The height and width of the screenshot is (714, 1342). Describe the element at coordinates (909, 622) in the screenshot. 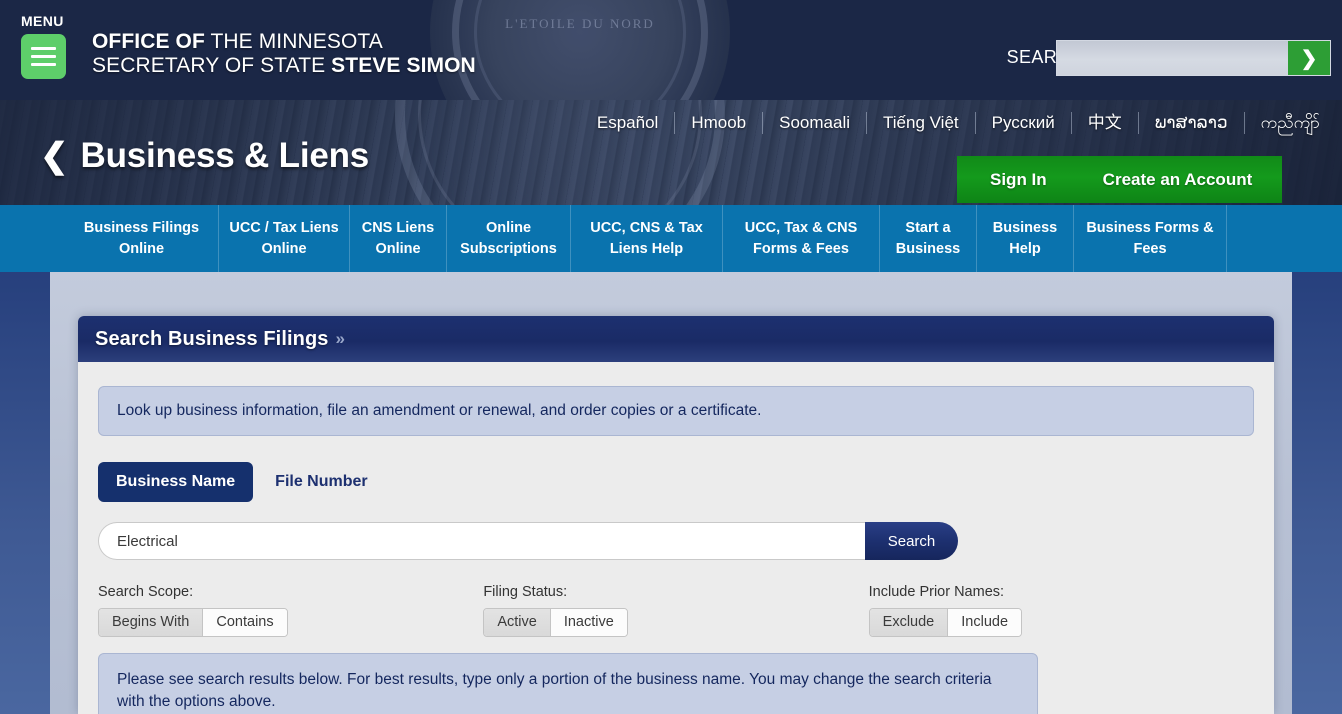

I see `prior-names-option-exclude: Exclude` at that location.